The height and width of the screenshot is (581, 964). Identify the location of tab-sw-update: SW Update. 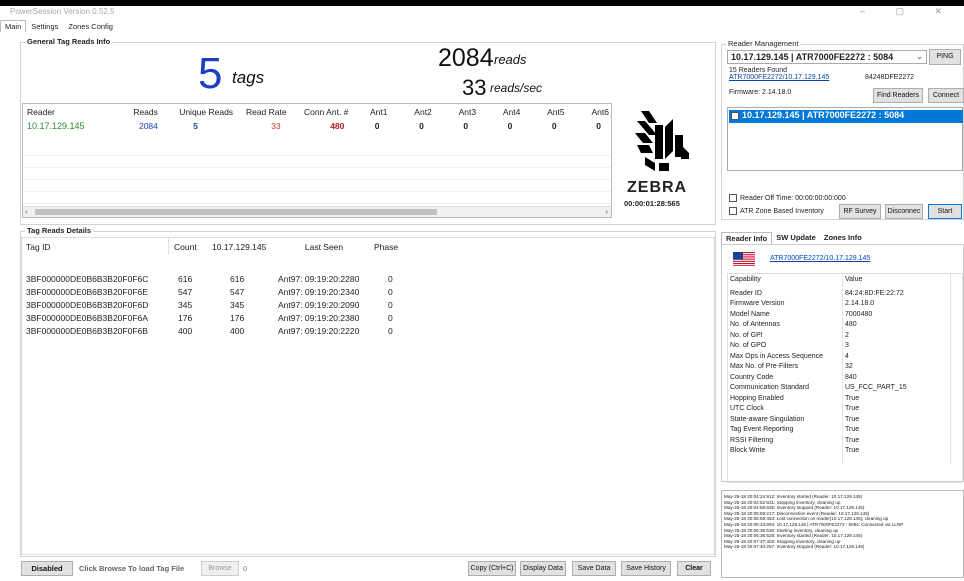
(796, 238).